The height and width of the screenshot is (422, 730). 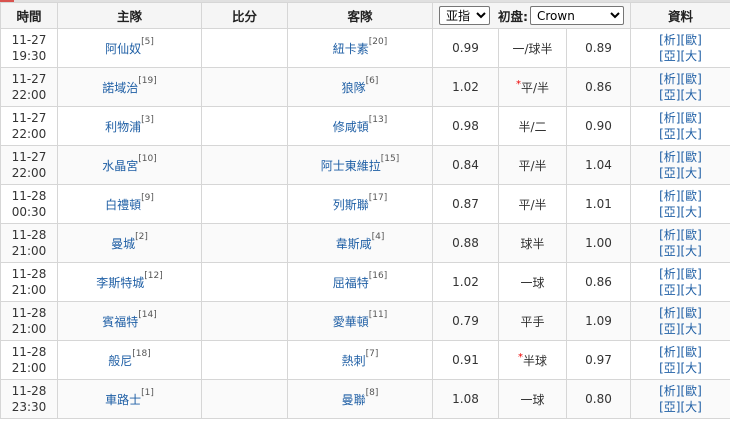 I want to click on away-team-cell: 熱刺[7], so click(x=360, y=360).